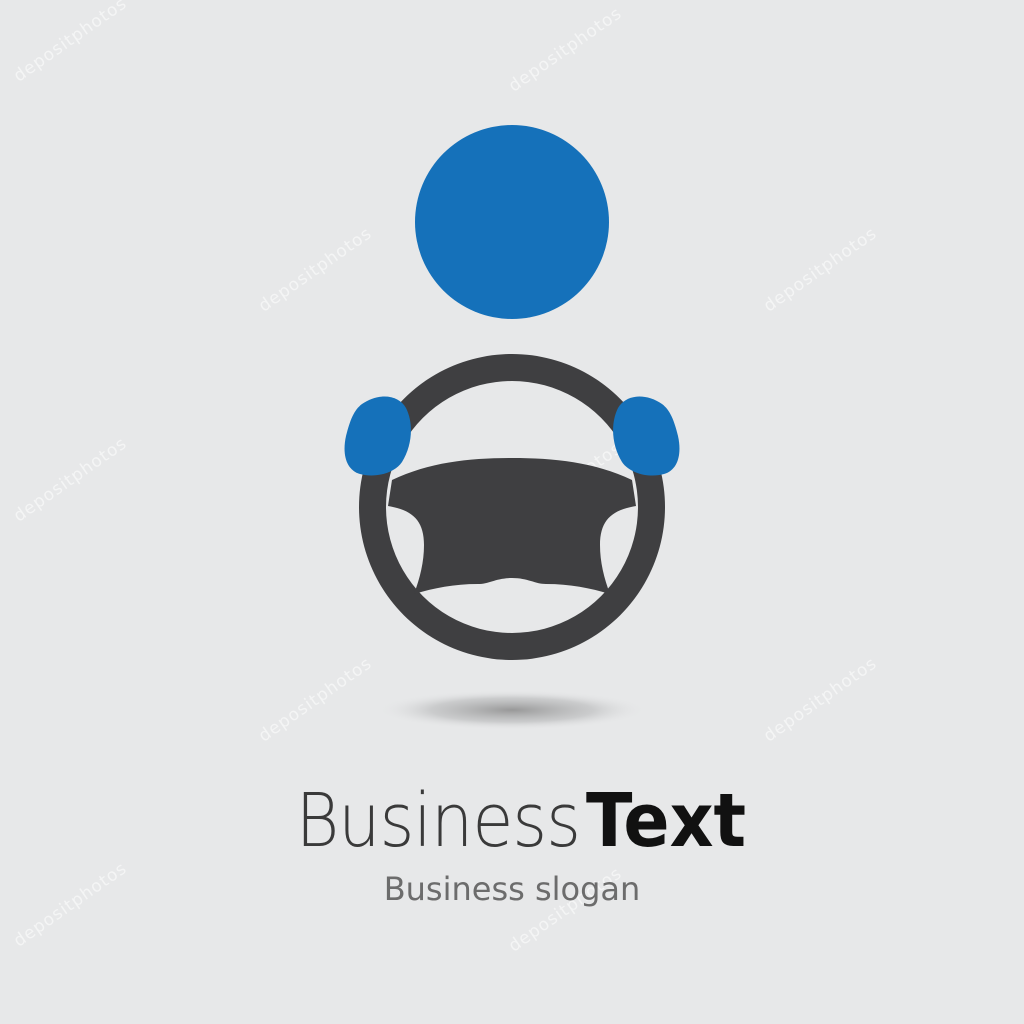  Describe the element at coordinates (646, 436) in the screenshot. I see `right-hand-icon` at that location.